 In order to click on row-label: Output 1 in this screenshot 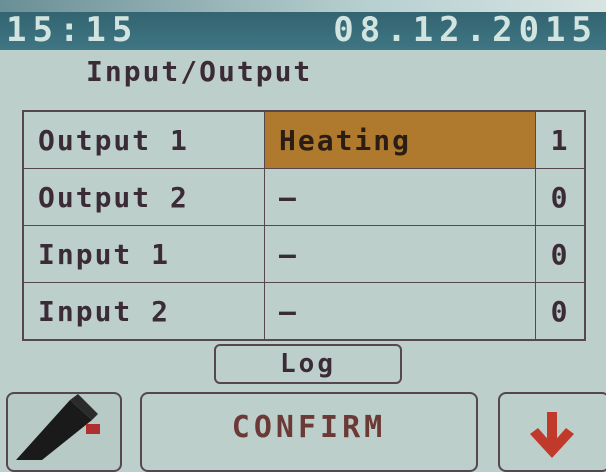, I will do `click(143, 139)`.